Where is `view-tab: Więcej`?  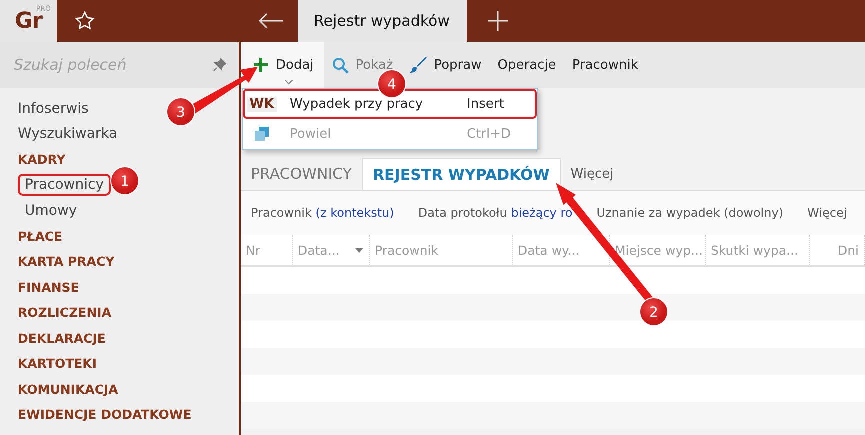 view-tab: Więcej is located at coordinates (592, 174).